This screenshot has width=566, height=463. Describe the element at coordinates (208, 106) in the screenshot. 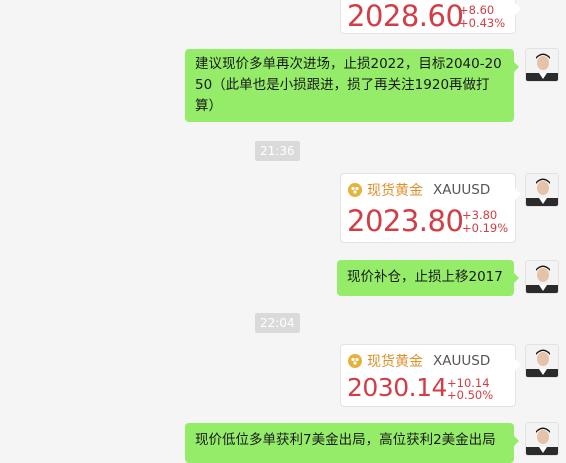

I see `message-line: 算）` at that location.